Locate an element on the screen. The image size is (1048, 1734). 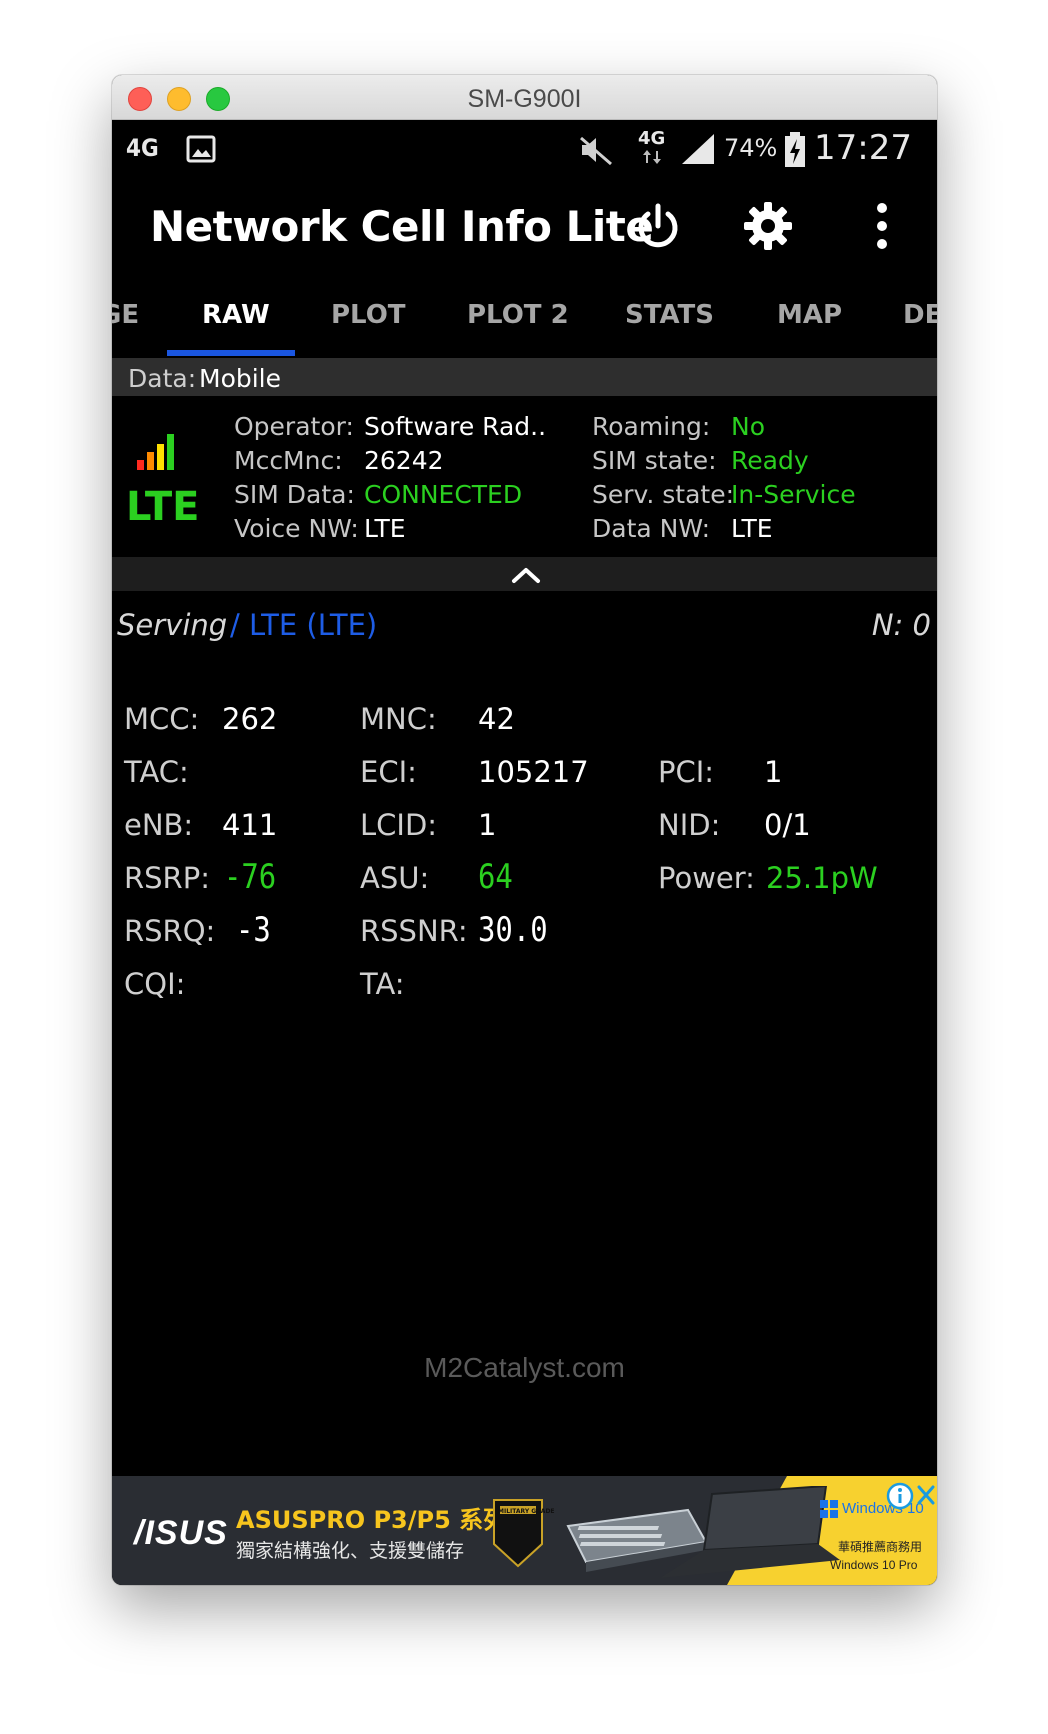
ad-headline: ASUSPRO P3/P5 系列 is located at coordinates (372, 1520).